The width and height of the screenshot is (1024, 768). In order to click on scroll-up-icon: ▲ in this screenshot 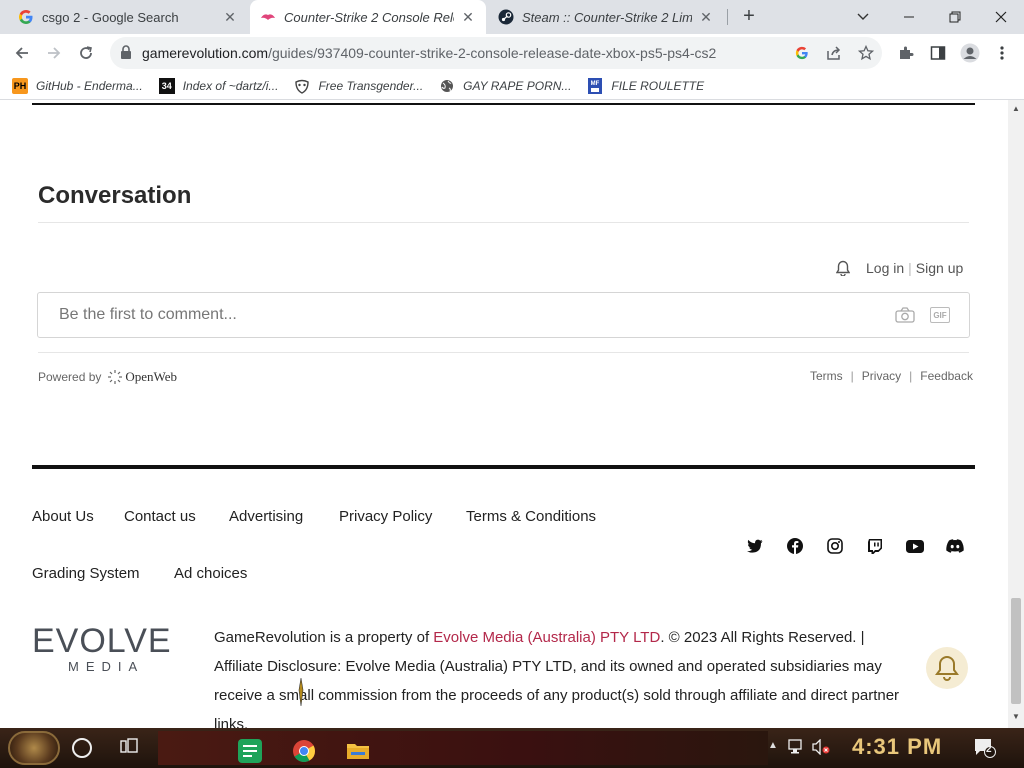, I will do `click(1016, 108)`.